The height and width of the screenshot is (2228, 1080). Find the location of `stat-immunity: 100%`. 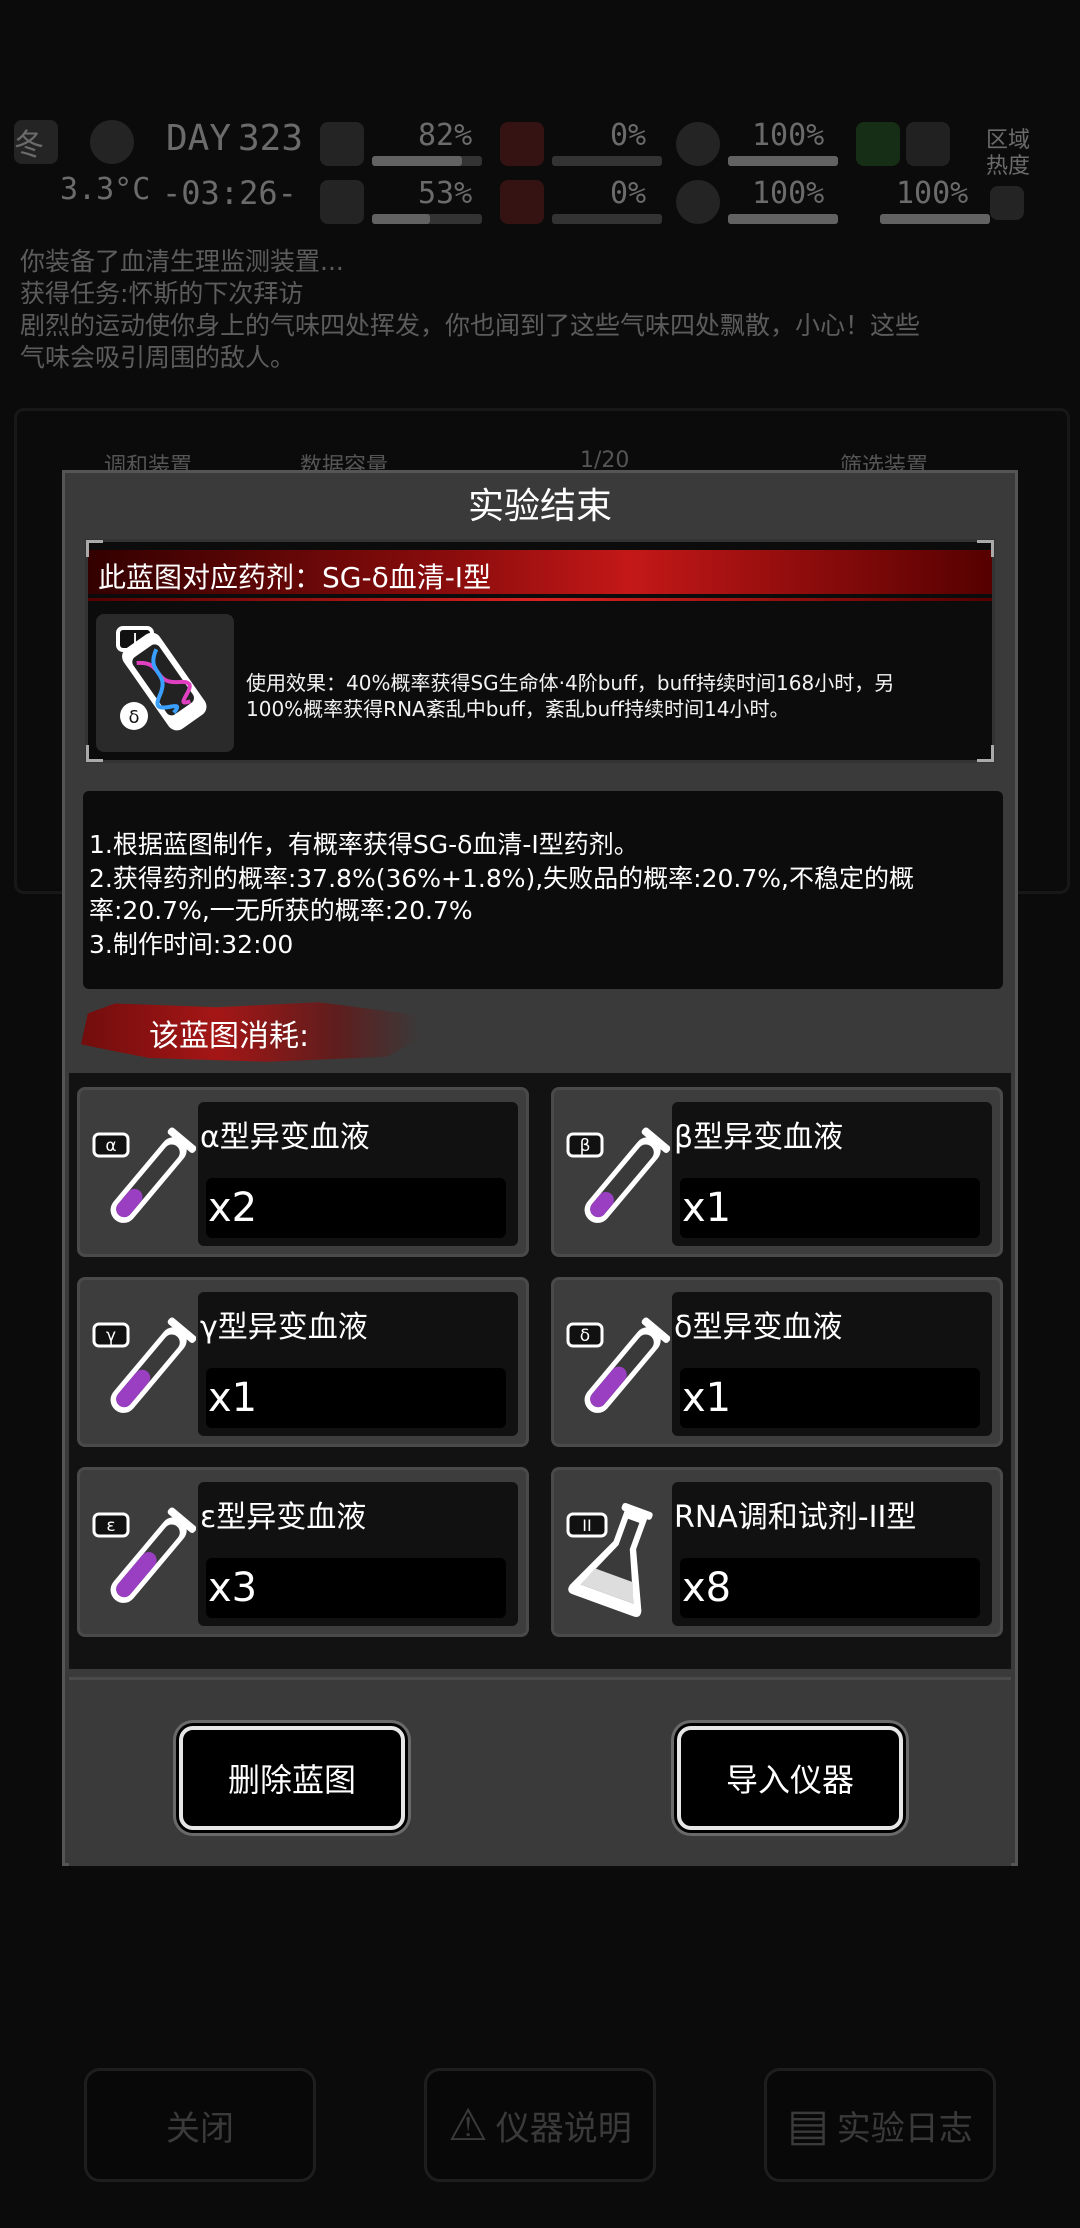

stat-immunity: 100% is located at coordinates (788, 135).